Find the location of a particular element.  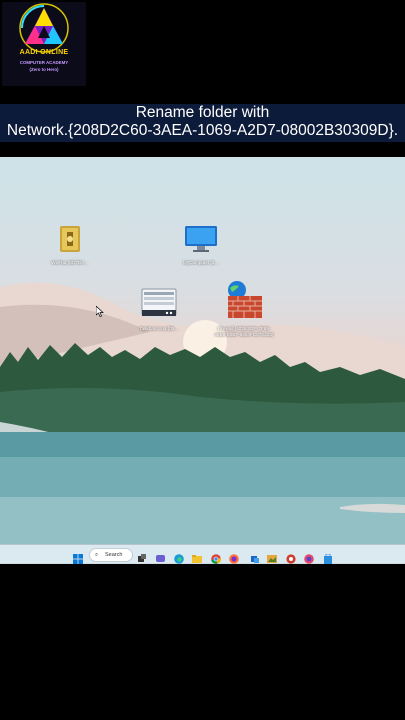

start-button is located at coordinates (78, 556).